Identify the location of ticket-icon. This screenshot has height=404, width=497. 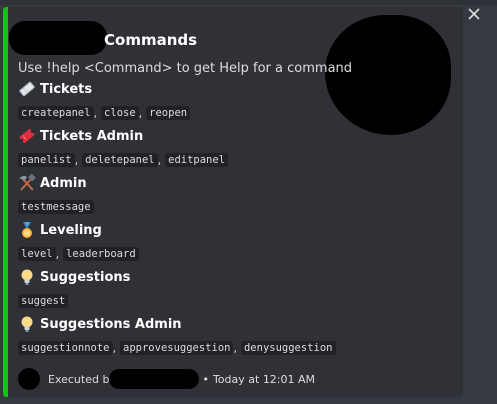
(27, 89).